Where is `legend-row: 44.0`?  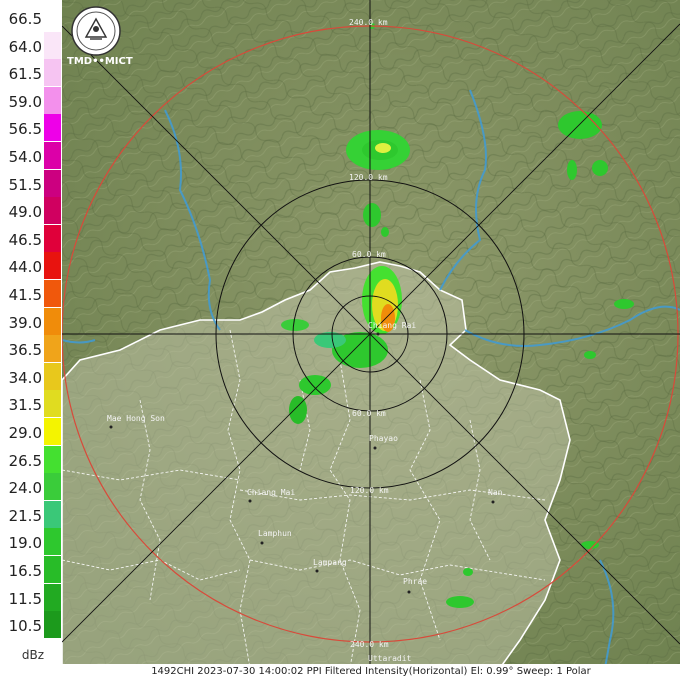
legend-row: 44.0 is located at coordinates (31, 266).